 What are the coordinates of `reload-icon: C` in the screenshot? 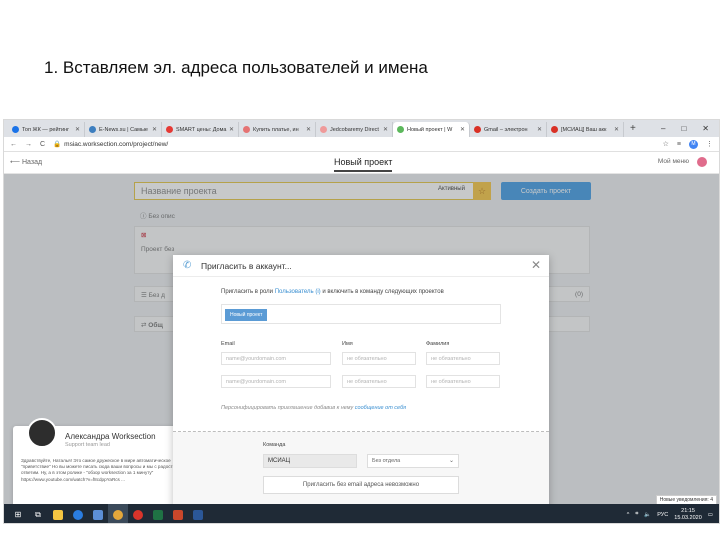 It's located at (42, 144).